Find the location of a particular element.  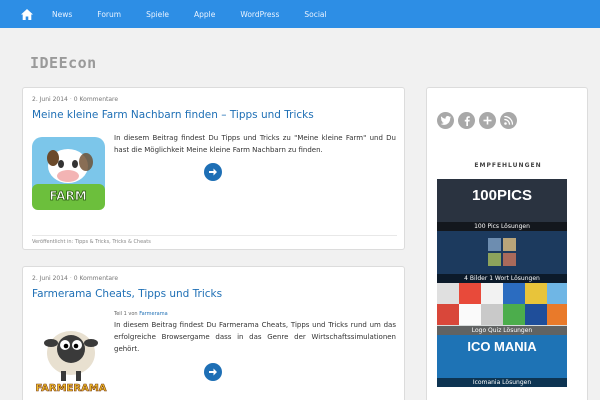

top-navigation: News Forum Spiele Apple WordPress Social is located at coordinates (300, 14).